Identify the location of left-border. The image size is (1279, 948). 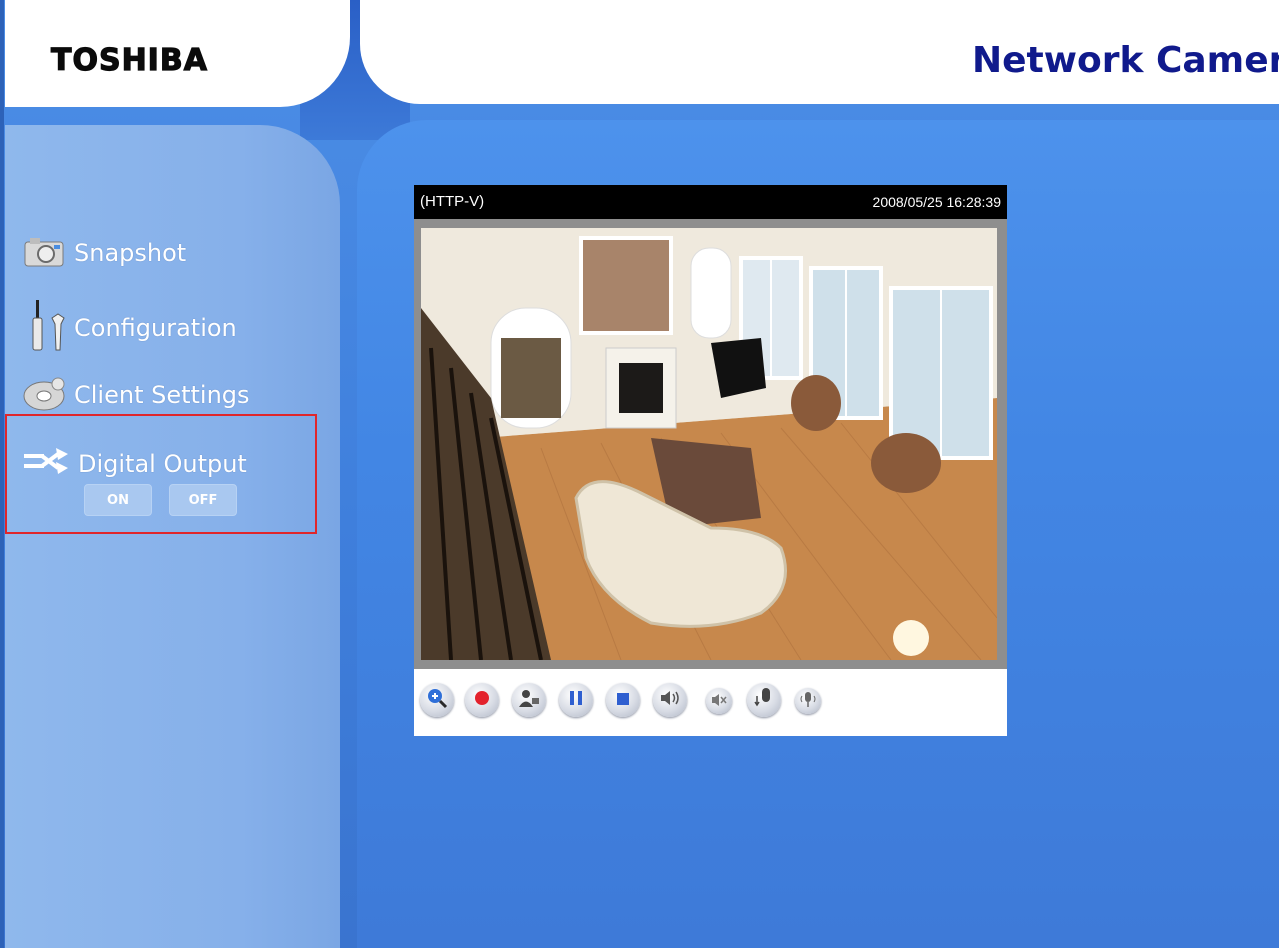
(2, 474).